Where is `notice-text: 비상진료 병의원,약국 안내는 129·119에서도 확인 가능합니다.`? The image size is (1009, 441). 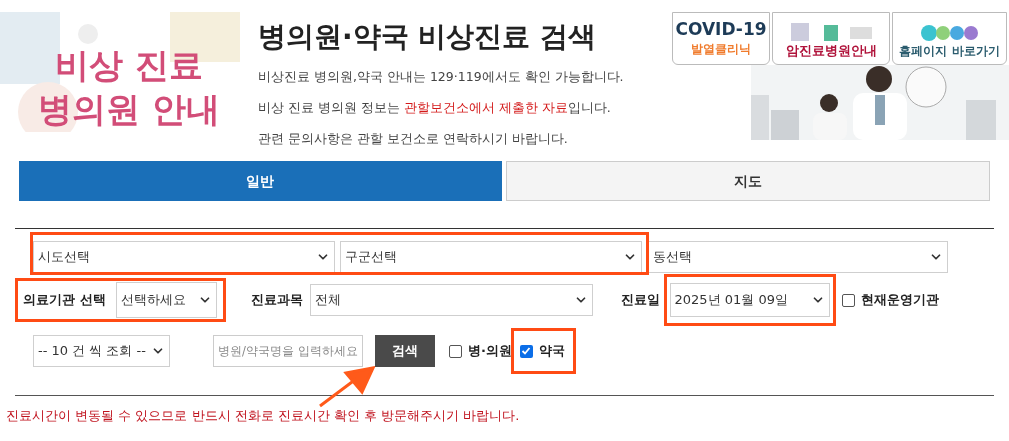 notice-text: 비상진료 병의원,약국 안내는 129·119에서도 확인 가능합니다. is located at coordinates (441, 77).